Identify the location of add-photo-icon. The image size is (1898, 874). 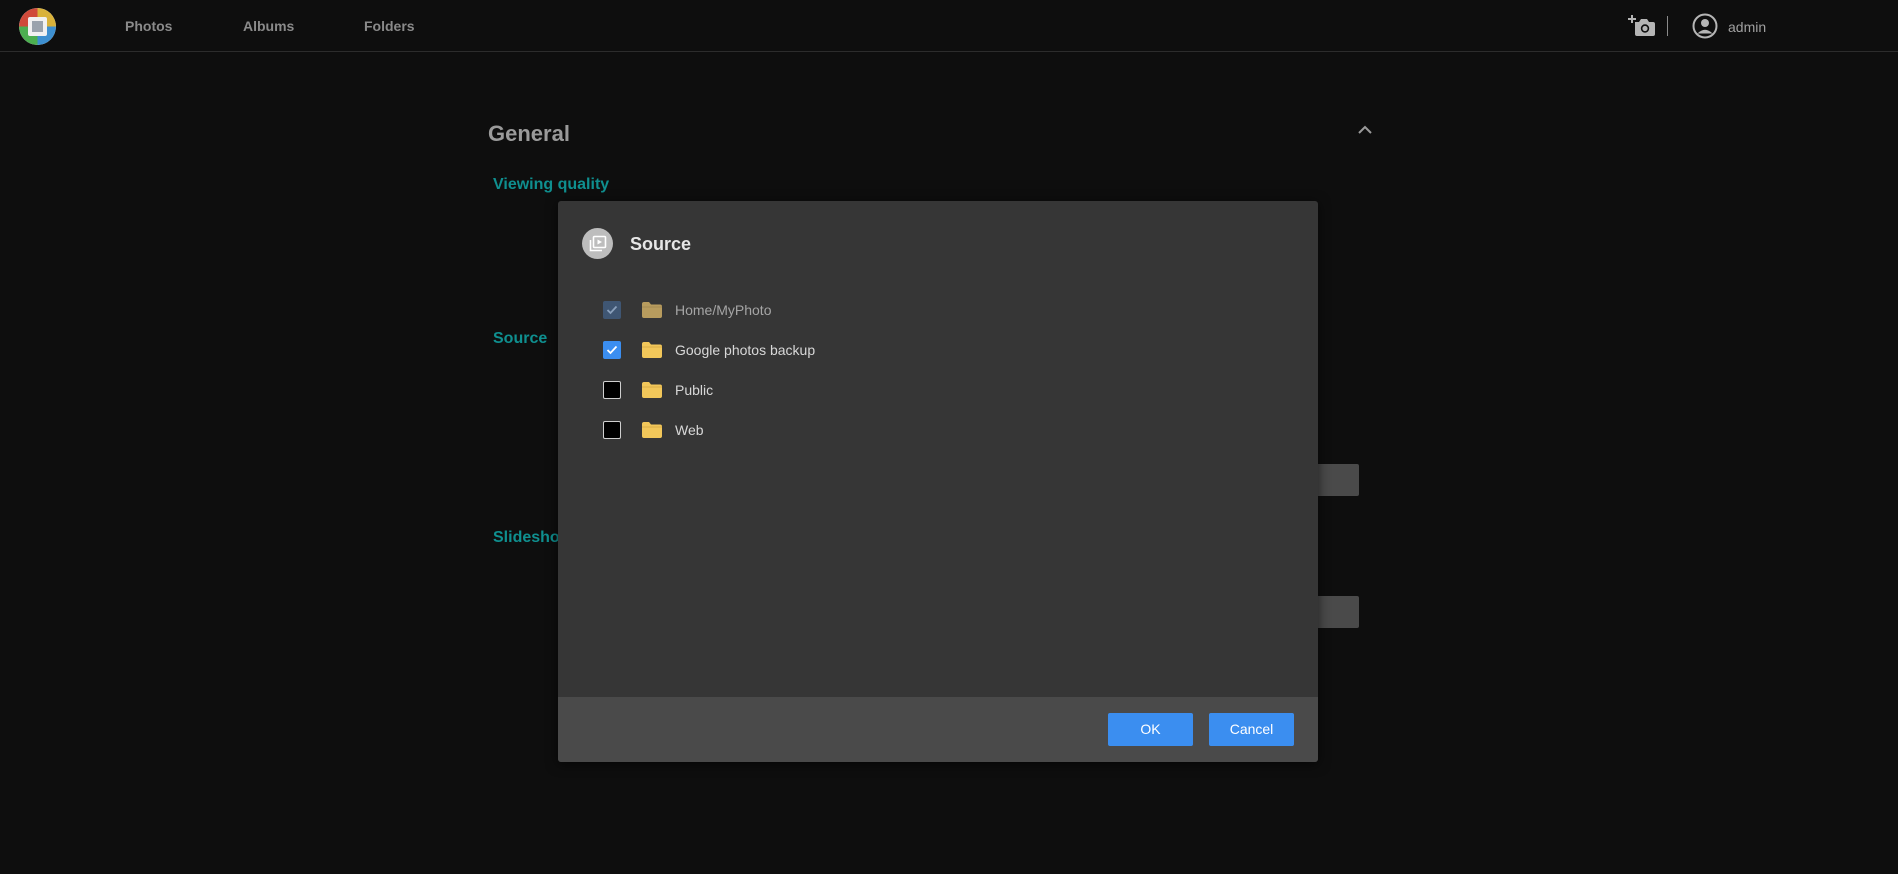
(1642, 27).